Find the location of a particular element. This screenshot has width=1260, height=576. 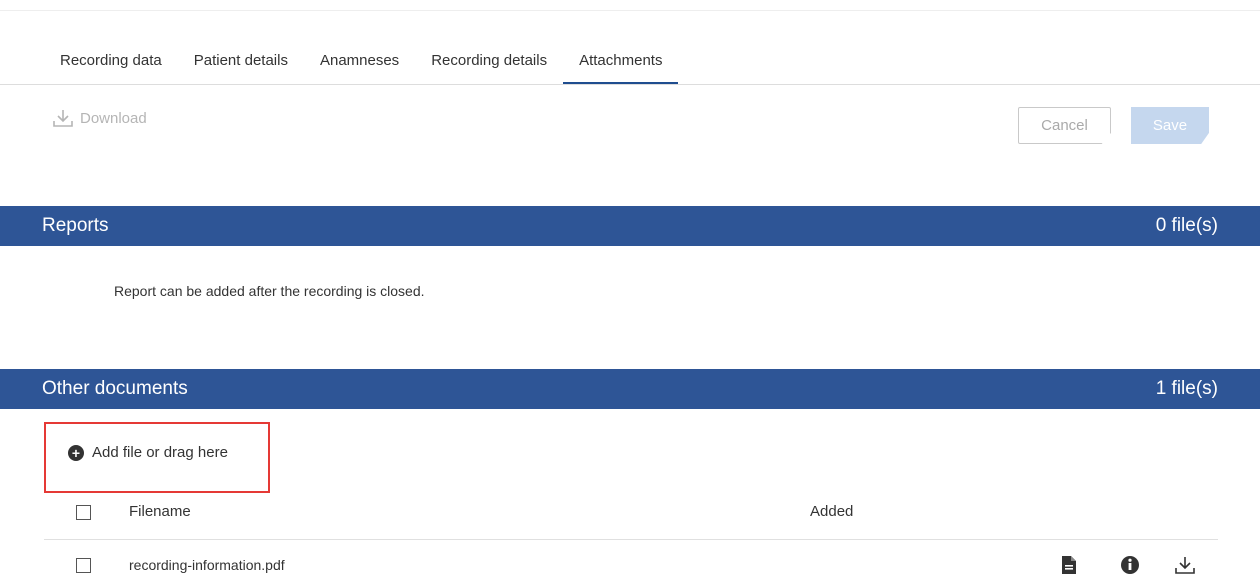

top-divider is located at coordinates (630, 10).